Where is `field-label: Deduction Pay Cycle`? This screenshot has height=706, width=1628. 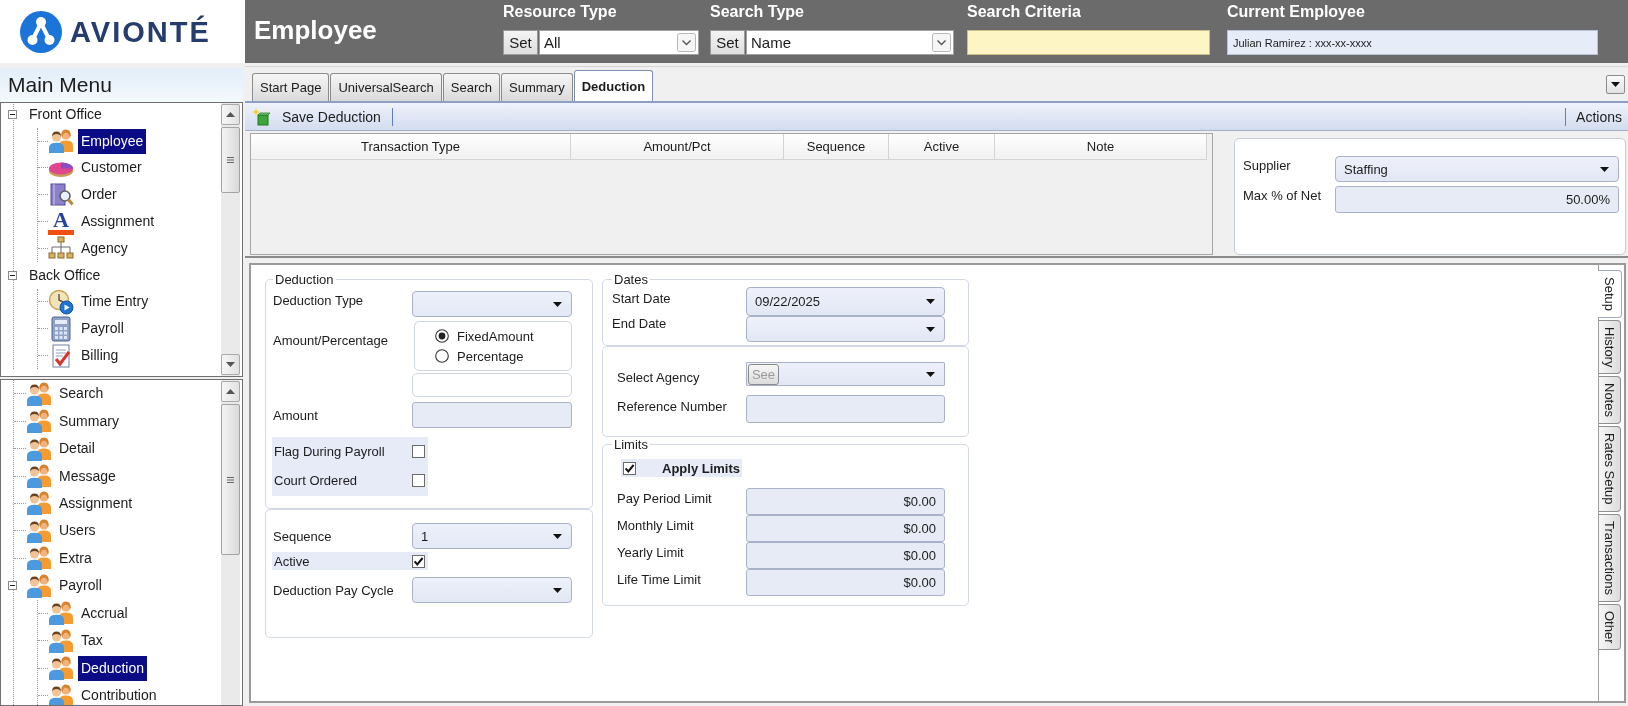
field-label: Deduction Pay Cycle is located at coordinates (333, 590).